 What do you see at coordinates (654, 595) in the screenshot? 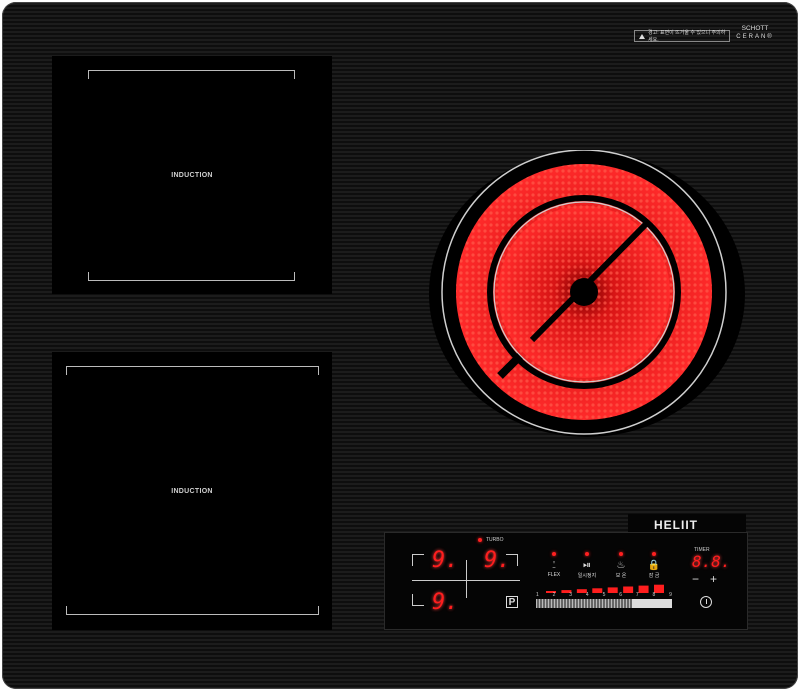
I see `slider-tick-8: 8` at bounding box center [654, 595].